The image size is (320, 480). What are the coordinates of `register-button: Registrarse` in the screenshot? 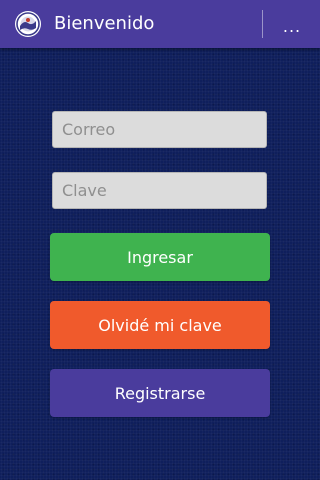 It's located at (160, 393).